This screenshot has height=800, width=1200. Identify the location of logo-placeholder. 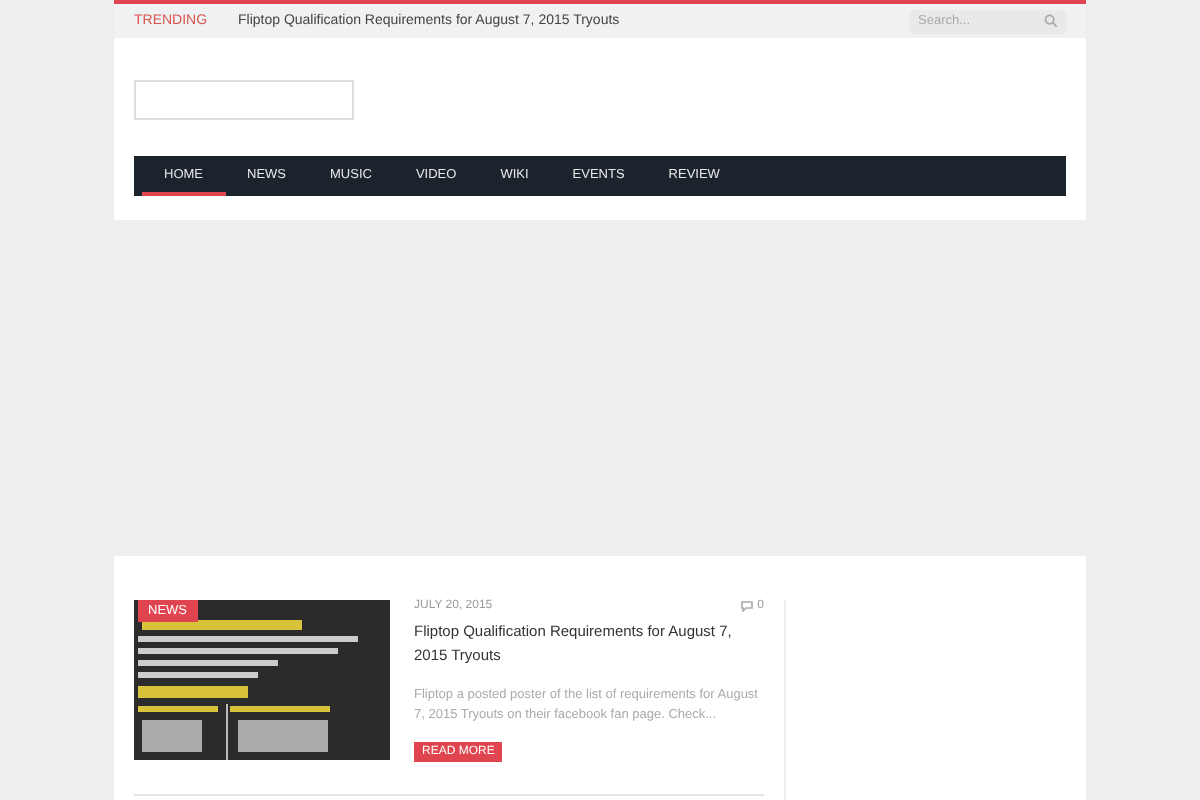
(244, 100).